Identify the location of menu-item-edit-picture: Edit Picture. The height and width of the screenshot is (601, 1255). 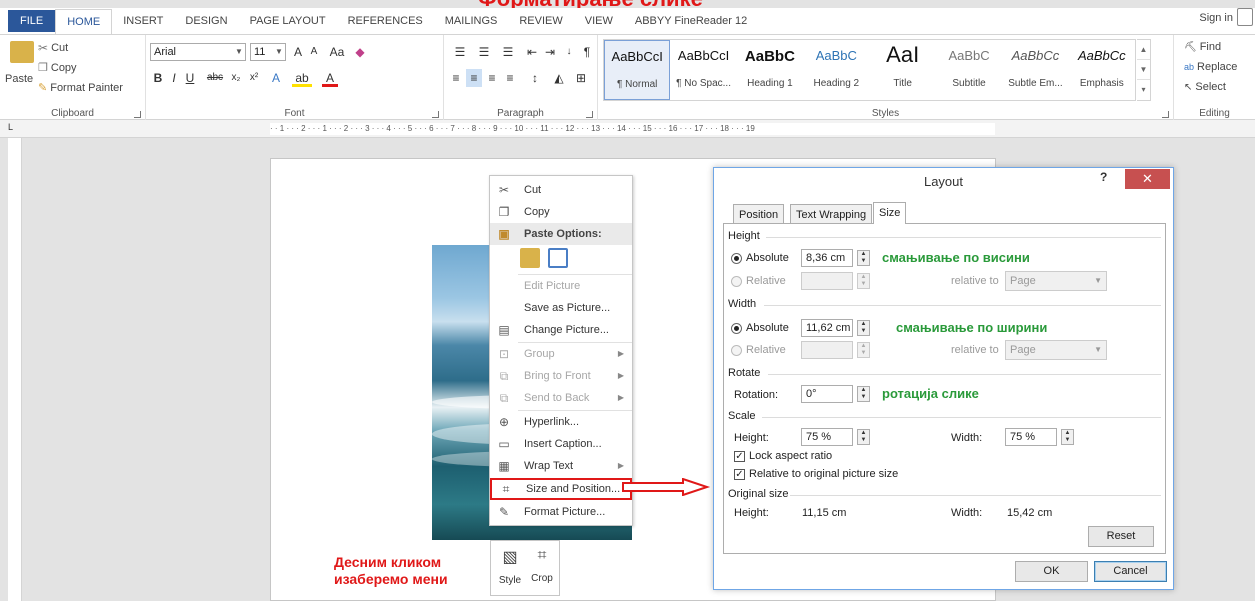
(561, 286).